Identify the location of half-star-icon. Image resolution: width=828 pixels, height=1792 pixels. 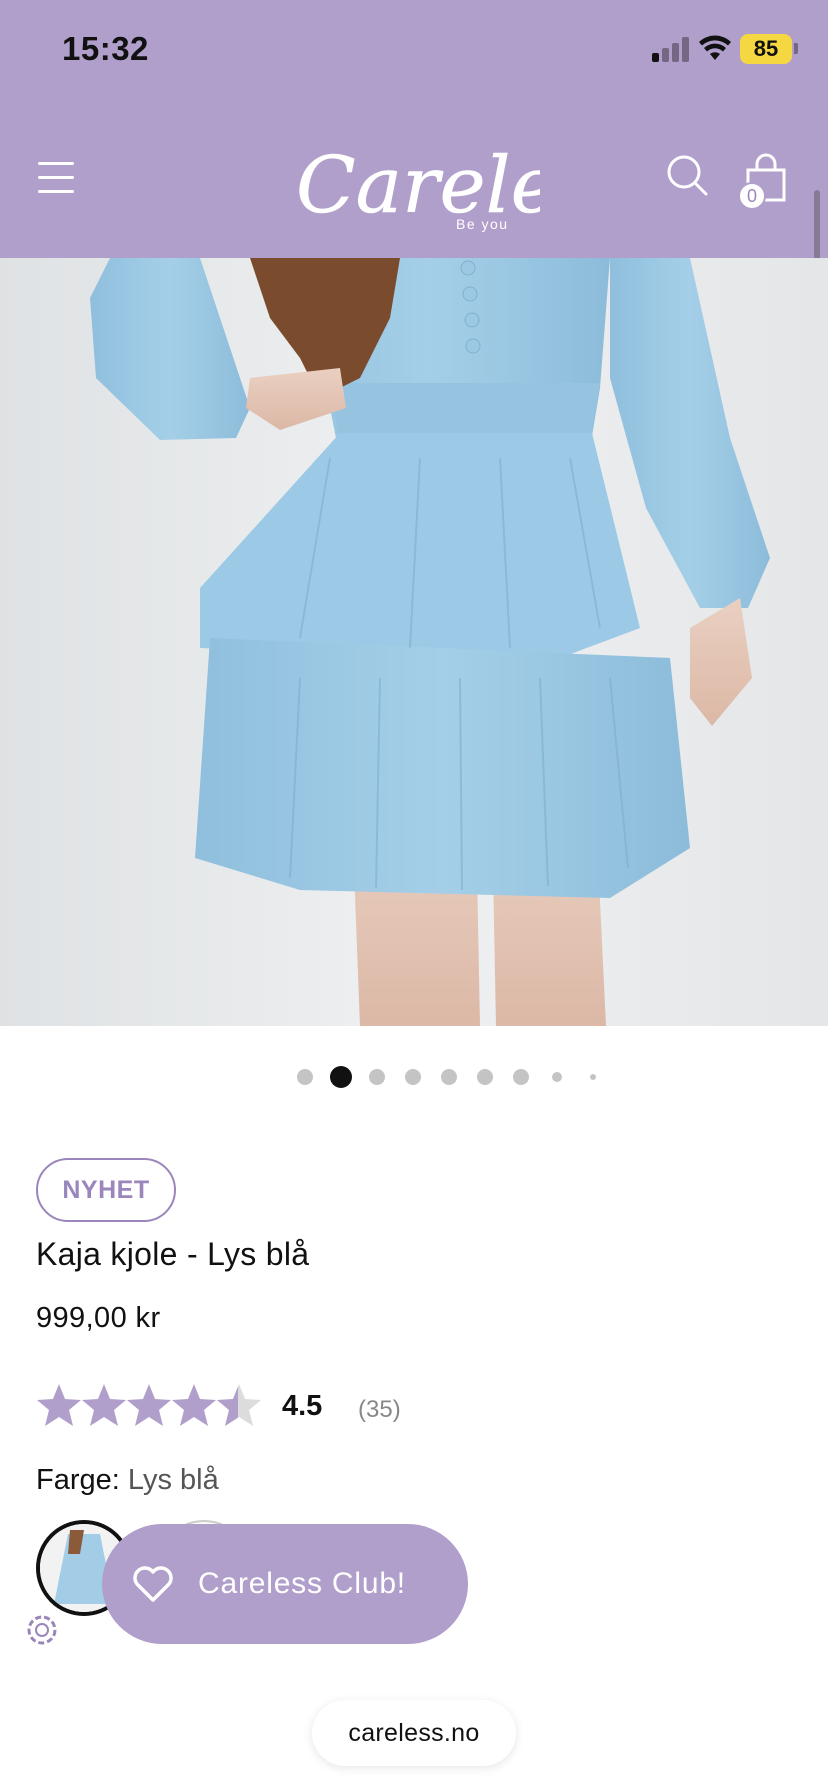
(239, 1405).